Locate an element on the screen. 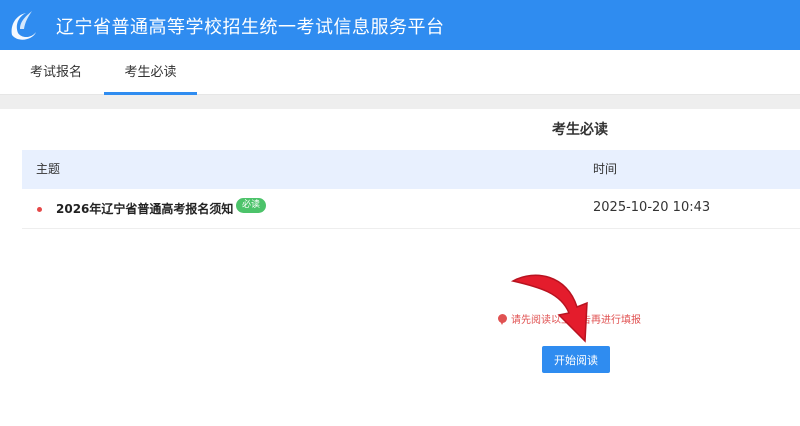  bullet-dot-icon is located at coordinates (39, 209).